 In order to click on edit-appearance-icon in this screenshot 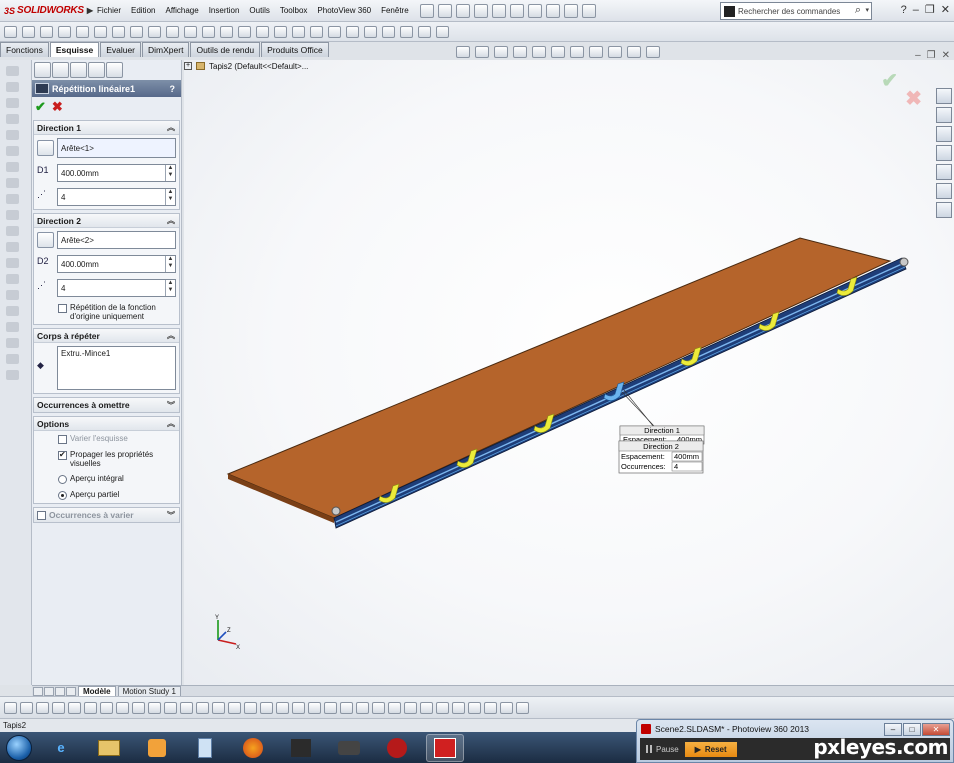, I will do `click(596, 52)`.